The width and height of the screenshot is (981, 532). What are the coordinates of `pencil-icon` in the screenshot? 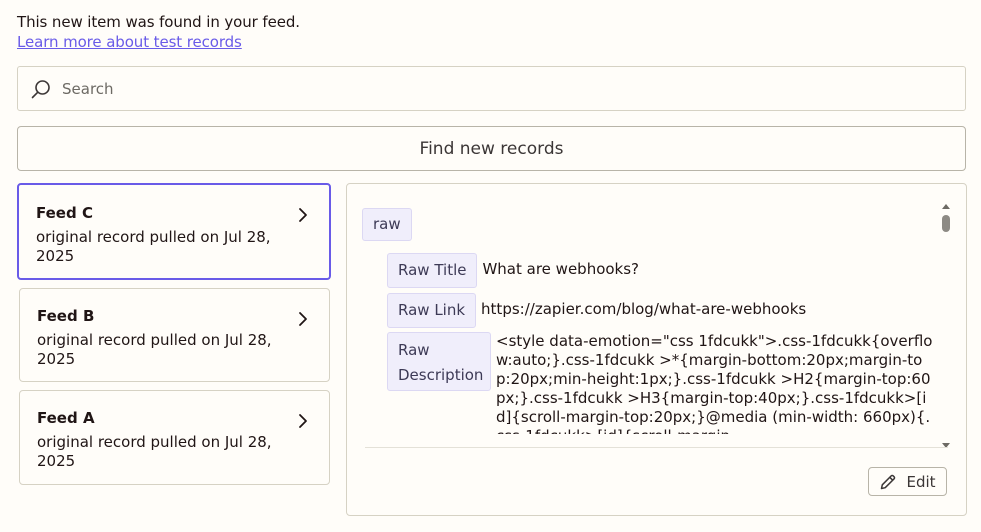 It's located at (888, 481).